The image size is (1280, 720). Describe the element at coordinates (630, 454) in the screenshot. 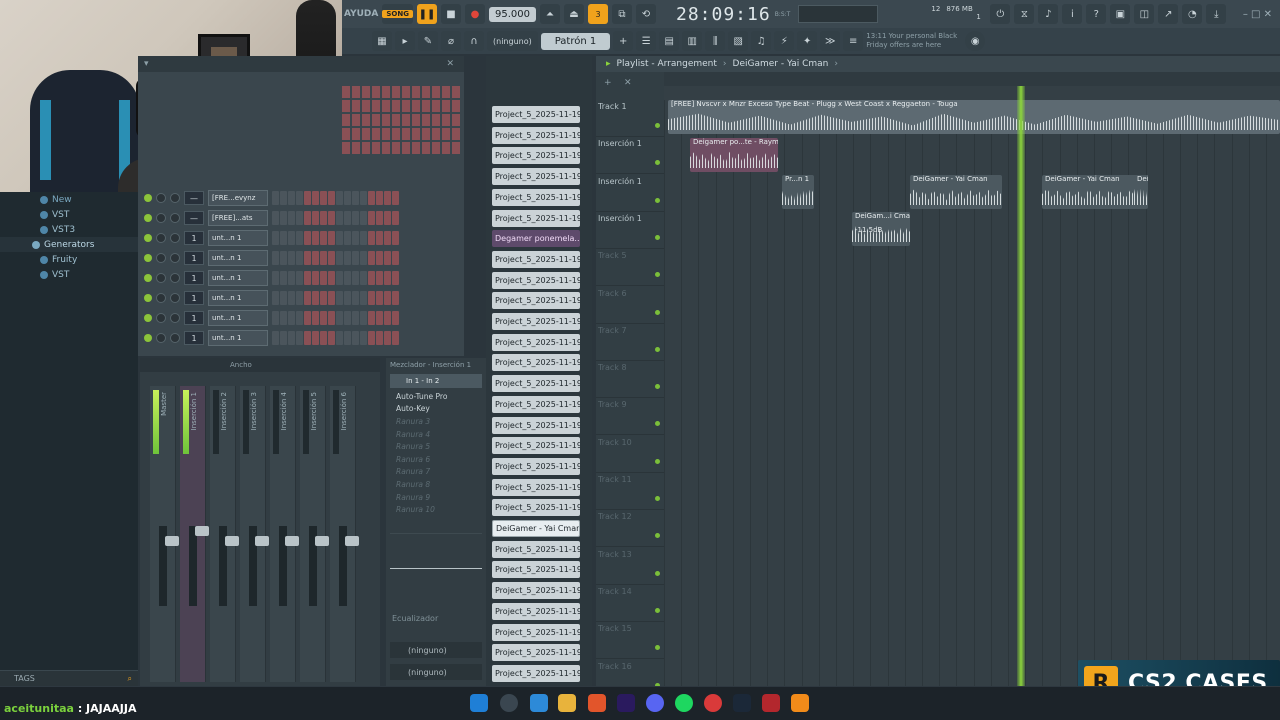

I see `track-header: Track 10` at that location.